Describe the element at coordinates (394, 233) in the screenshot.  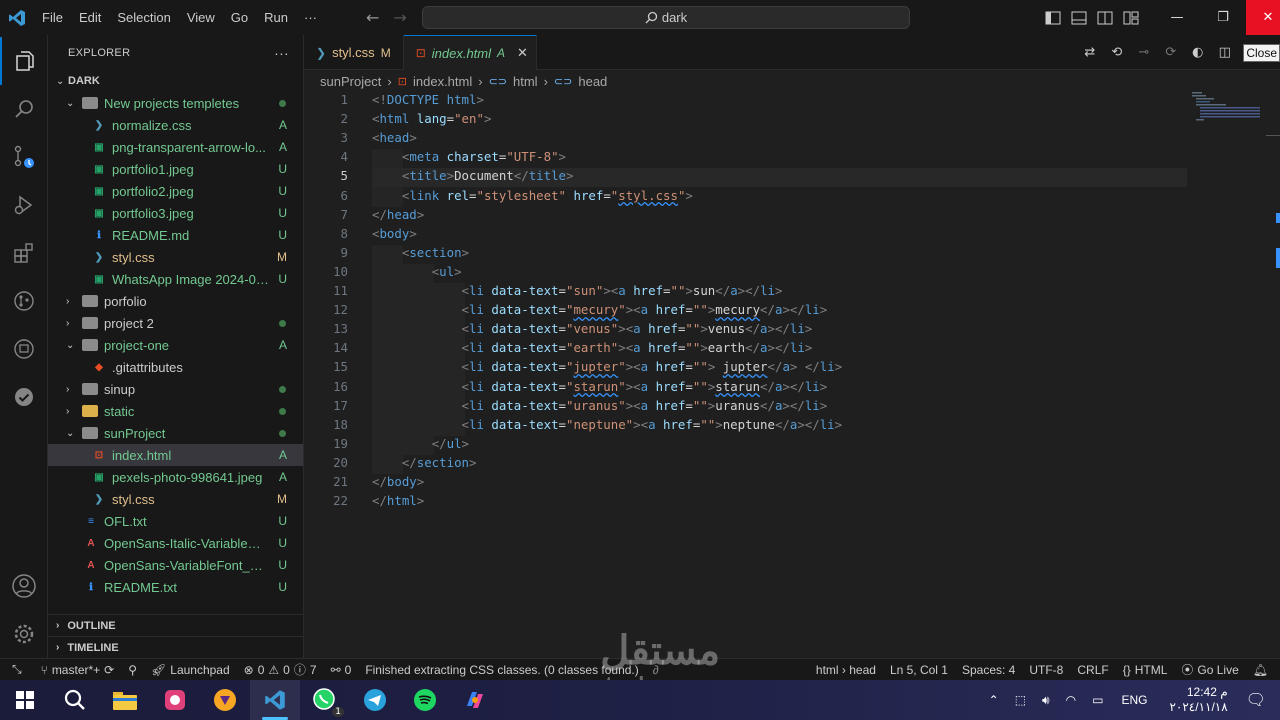
I see `code-line: <body>` at that location.